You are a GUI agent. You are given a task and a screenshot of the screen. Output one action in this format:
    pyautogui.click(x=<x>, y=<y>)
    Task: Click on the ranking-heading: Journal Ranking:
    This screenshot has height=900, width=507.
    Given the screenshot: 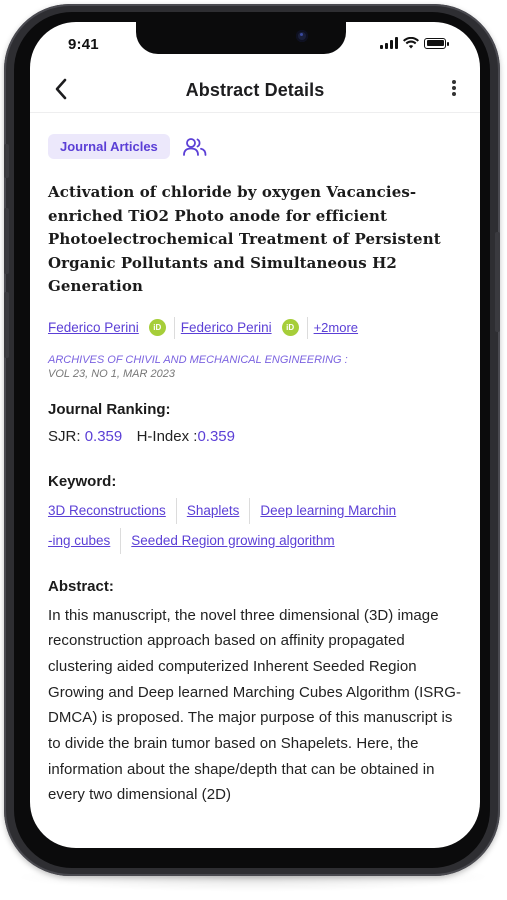 What is the action you would take?
    pyautogui.click(x=109, y=409)
    